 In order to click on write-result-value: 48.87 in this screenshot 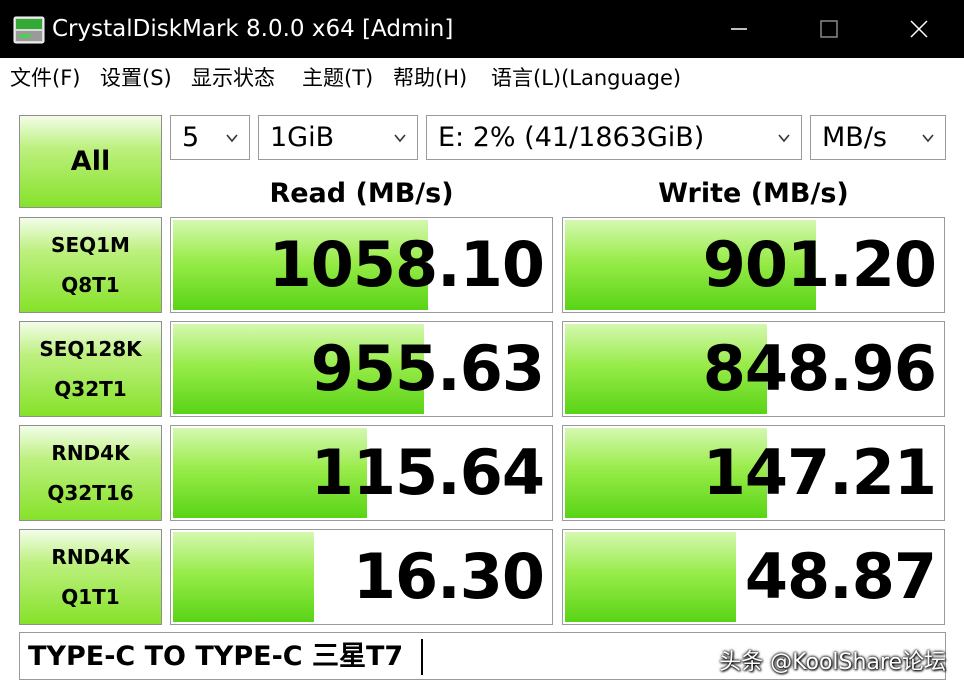, I will do `click(840, 576)`.